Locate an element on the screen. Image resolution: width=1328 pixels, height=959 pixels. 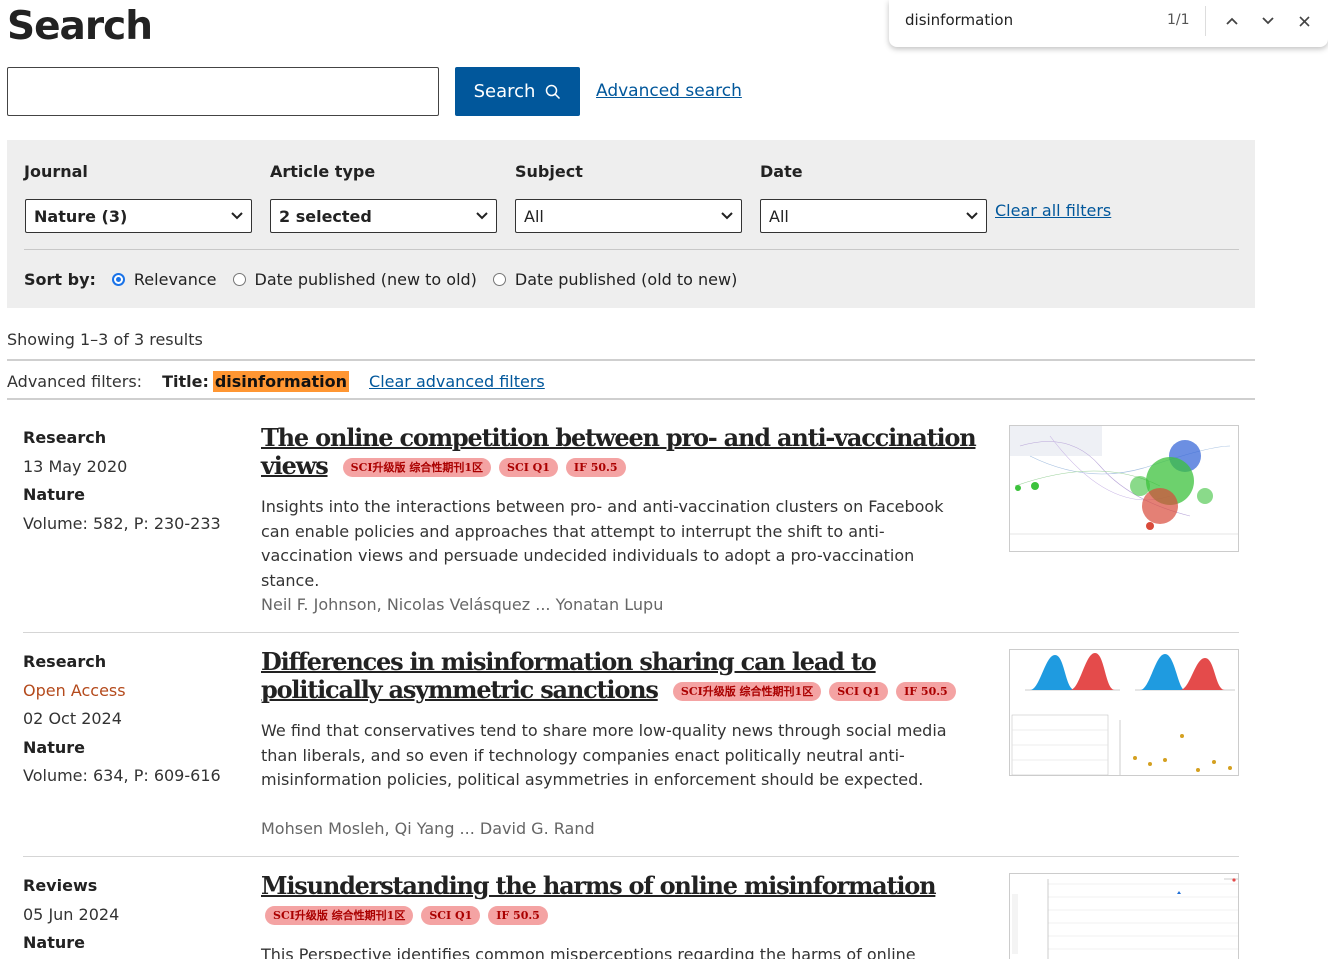
search-icon is located at coordinates (553, 91).